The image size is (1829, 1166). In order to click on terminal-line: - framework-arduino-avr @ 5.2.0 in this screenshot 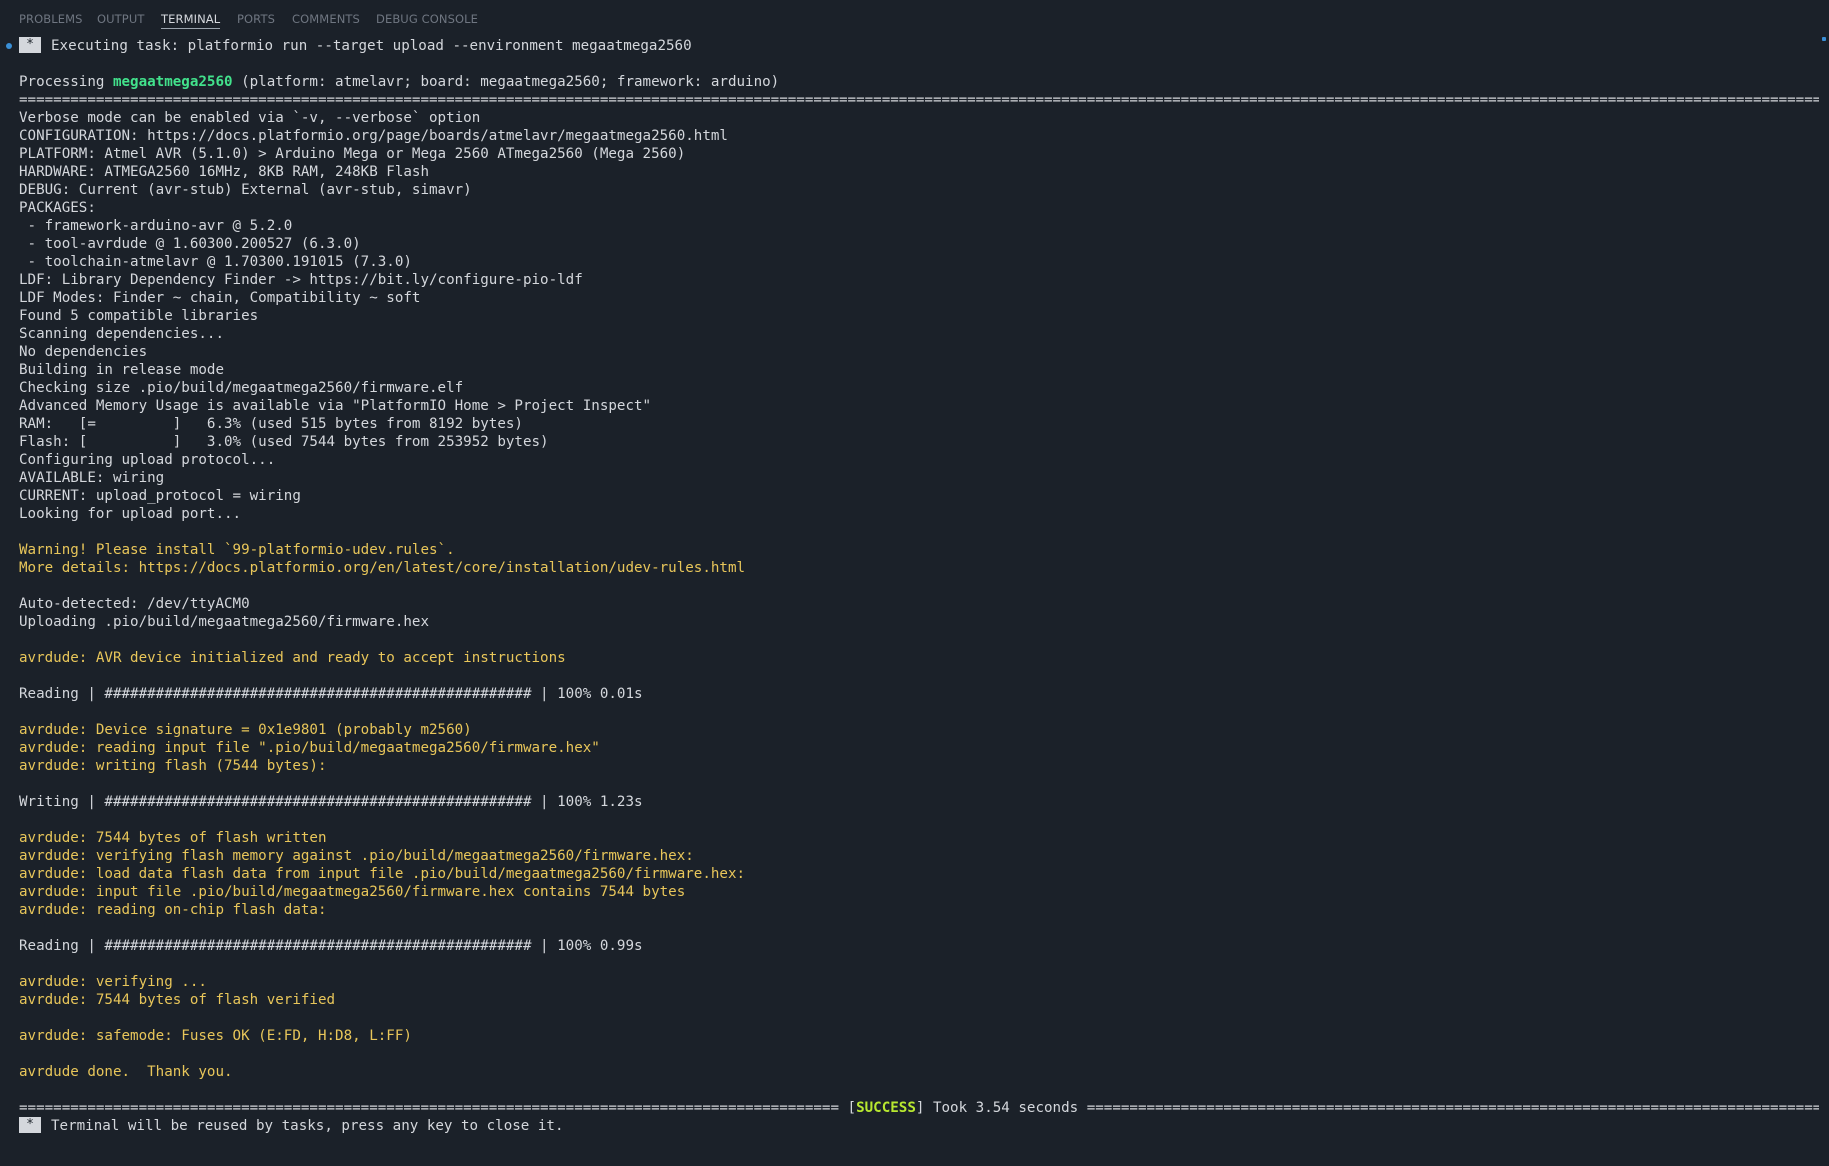, I will do `click(156, 226)`.